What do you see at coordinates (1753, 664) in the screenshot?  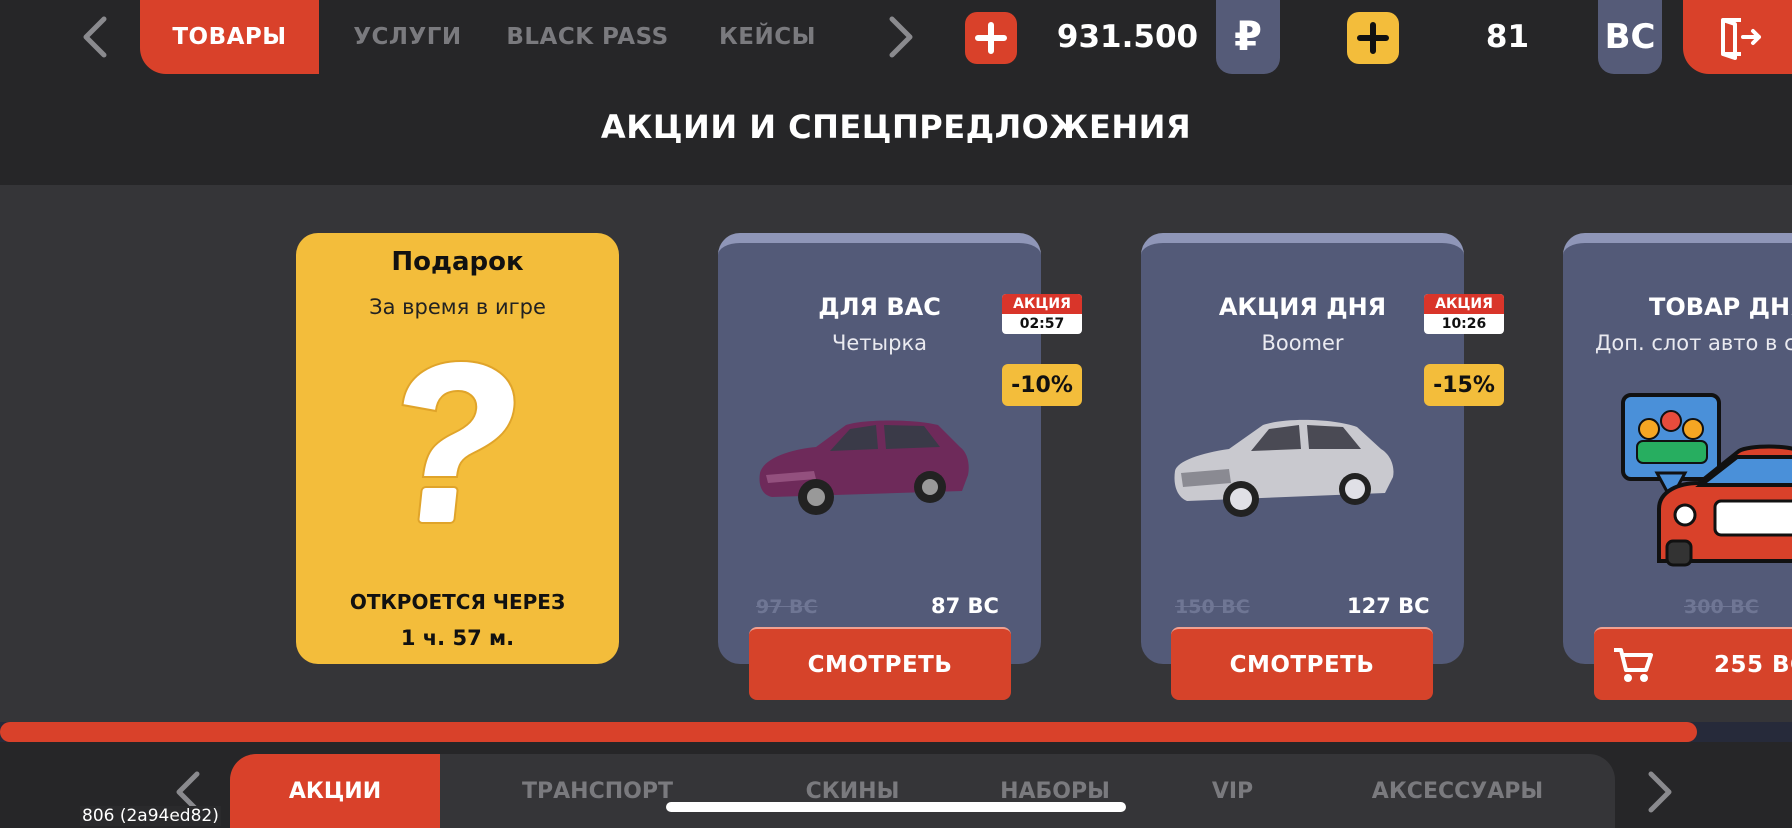 I see `offer-new-price: 255 BC` at bounding box center [1753, 664].